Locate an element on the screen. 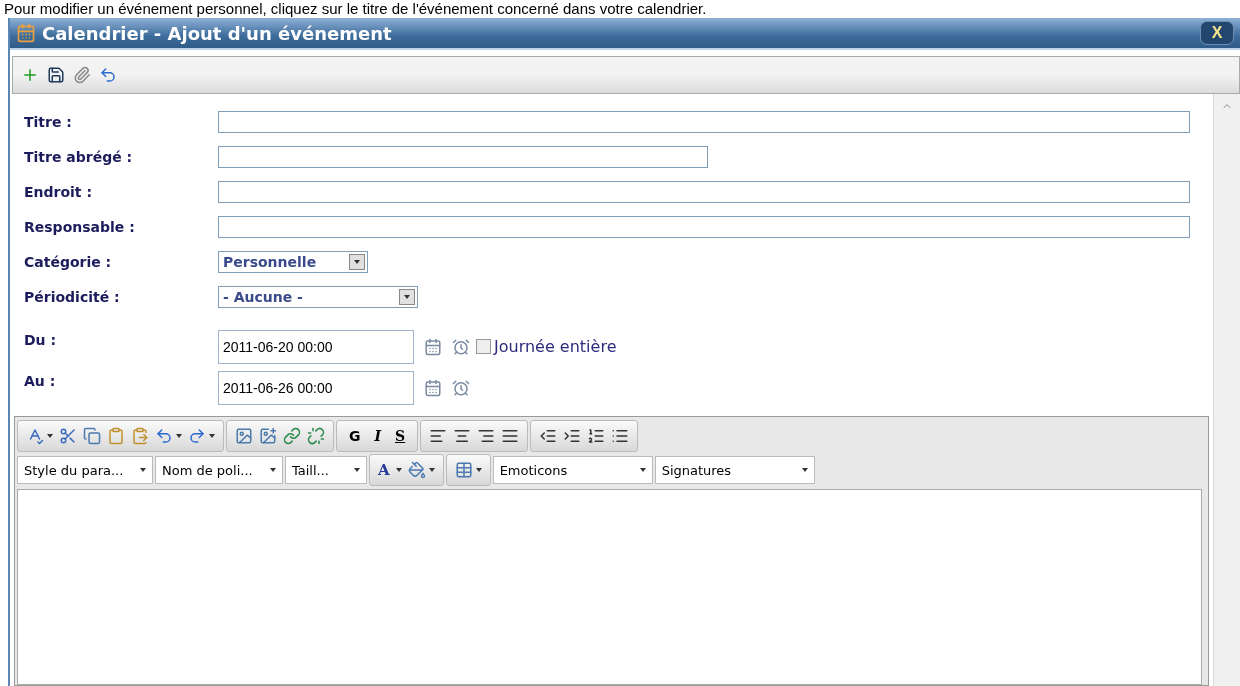 The width and height of the screenshot is (1240, 686). align-right-icon is located at coordinates (486, 436).